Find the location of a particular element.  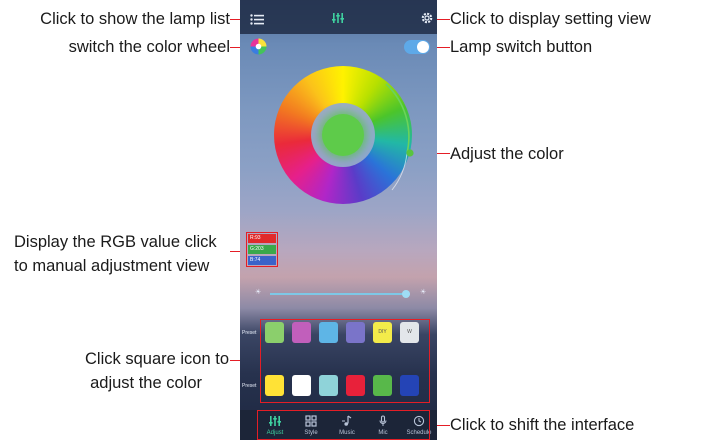

brightness-min-icon: ☀ is located at coordinates (258, 292).